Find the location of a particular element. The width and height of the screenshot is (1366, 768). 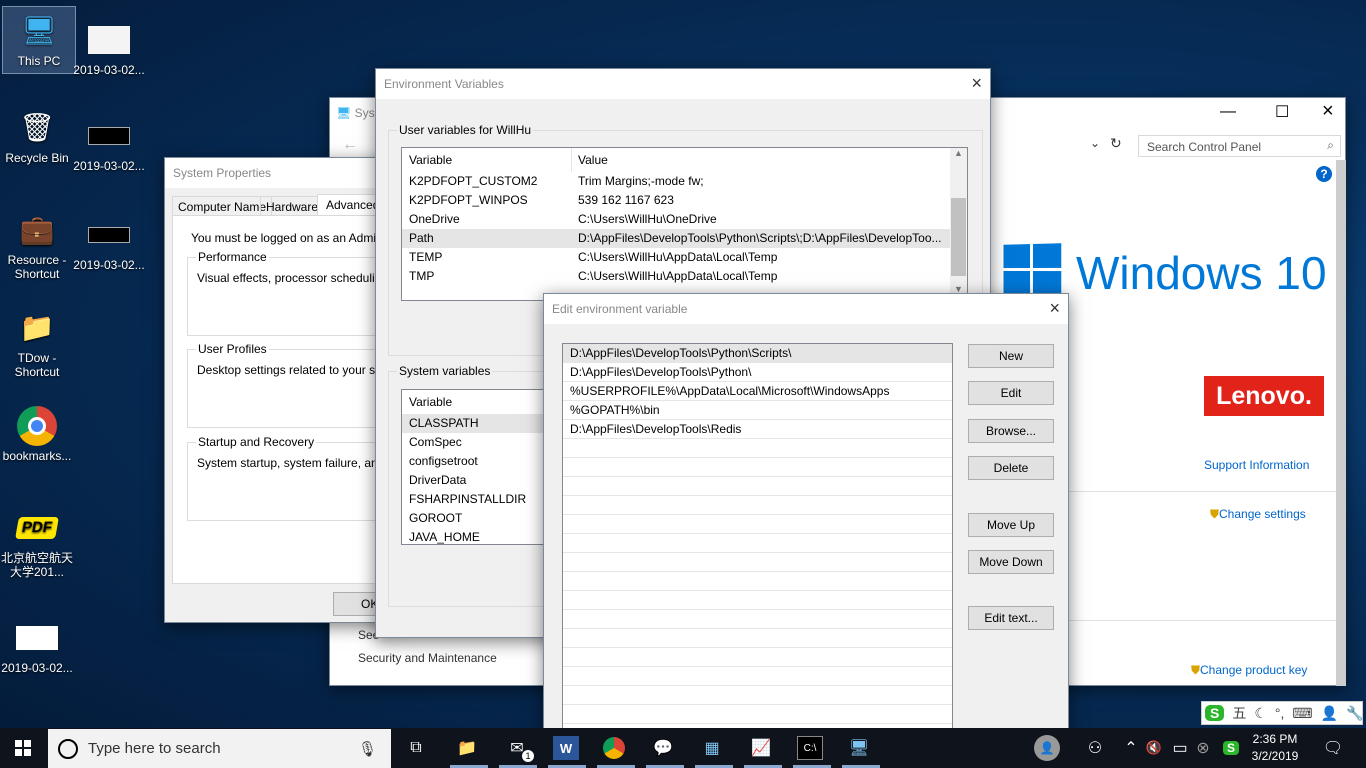

list-item: D:\AppFiles\DevelopTools\Python\Scripts\ is located at coordinates (757, 353).